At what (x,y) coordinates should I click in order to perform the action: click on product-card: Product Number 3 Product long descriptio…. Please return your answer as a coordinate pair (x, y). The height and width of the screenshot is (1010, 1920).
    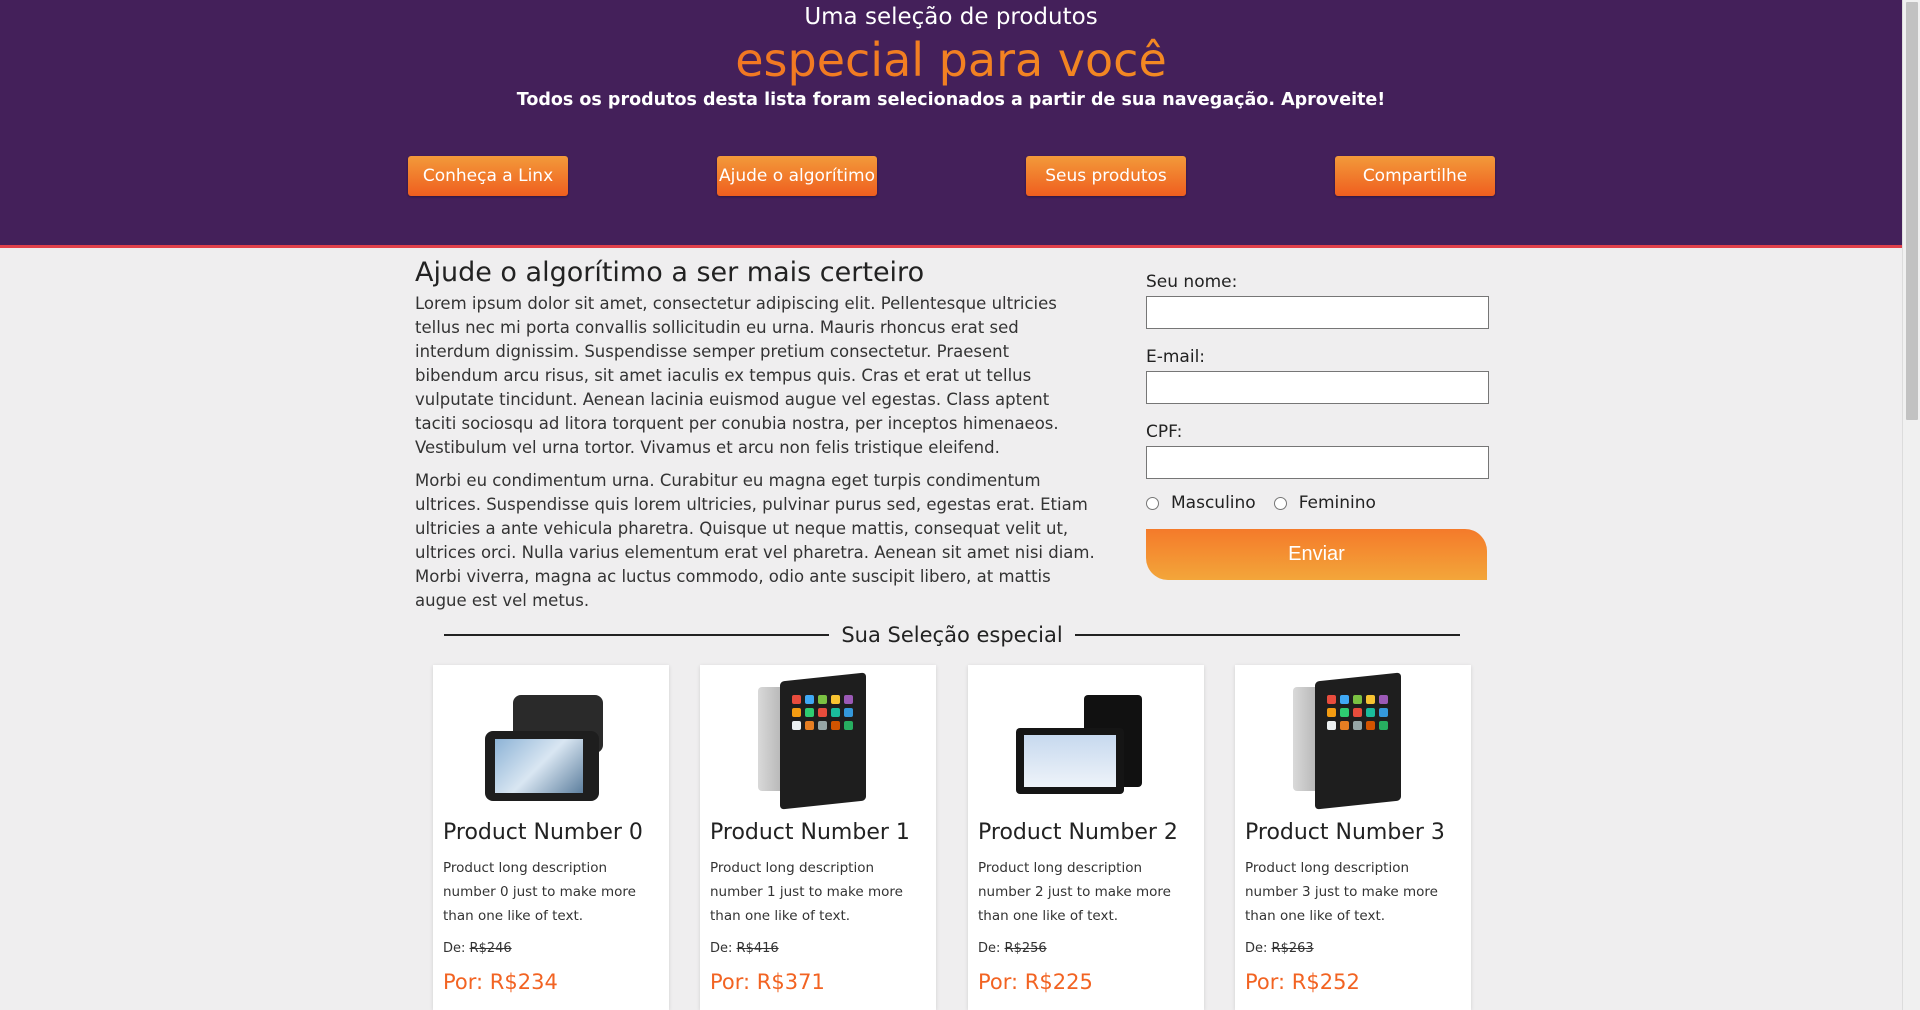
    Looking at the image, I should click on (1353, 837).